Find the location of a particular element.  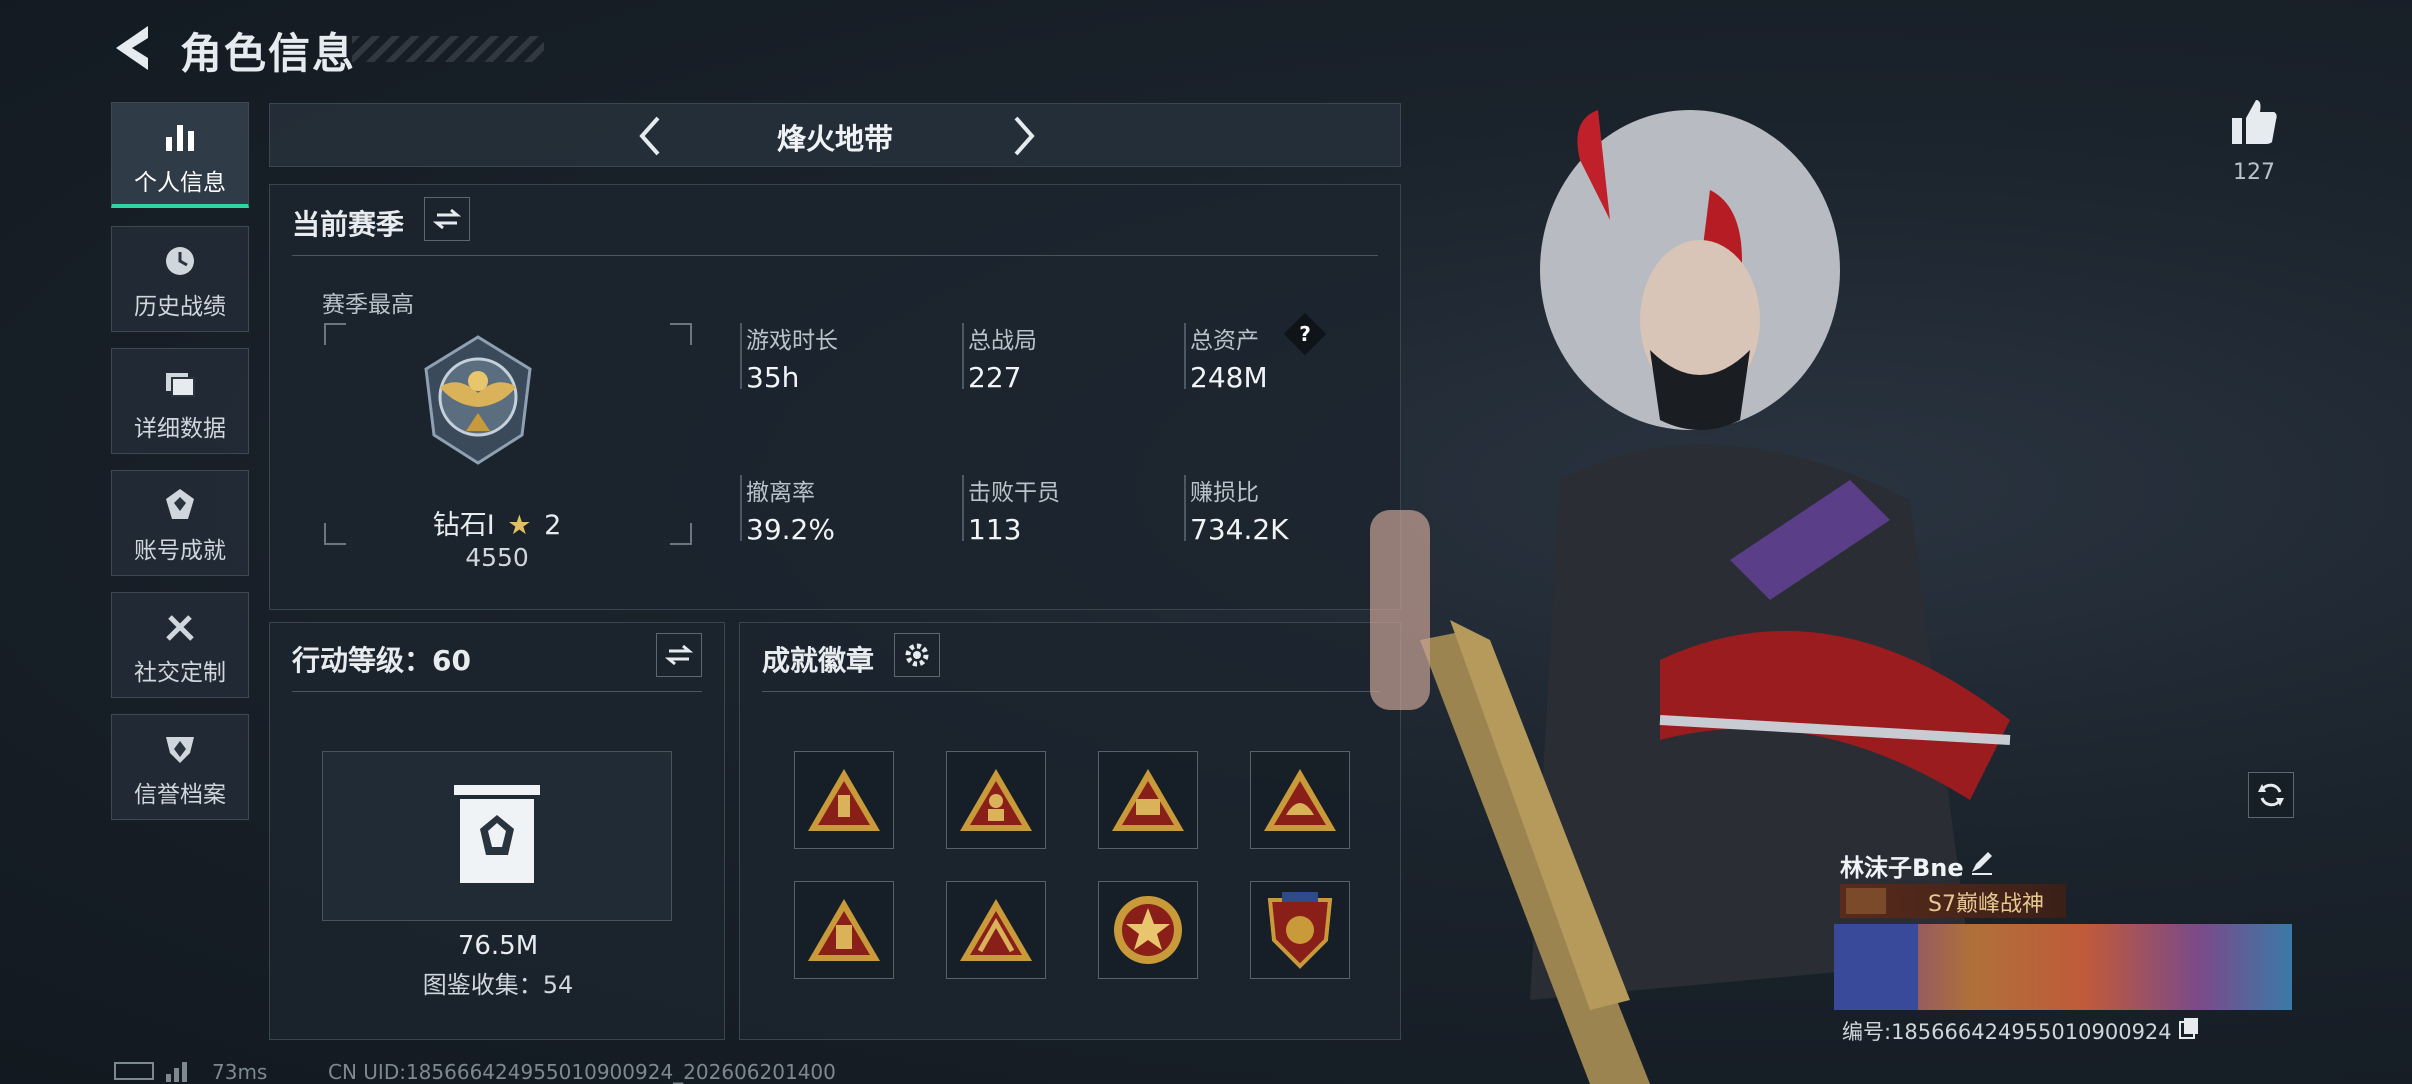

rank-stars: 2 is located at coordinates (553, 525).